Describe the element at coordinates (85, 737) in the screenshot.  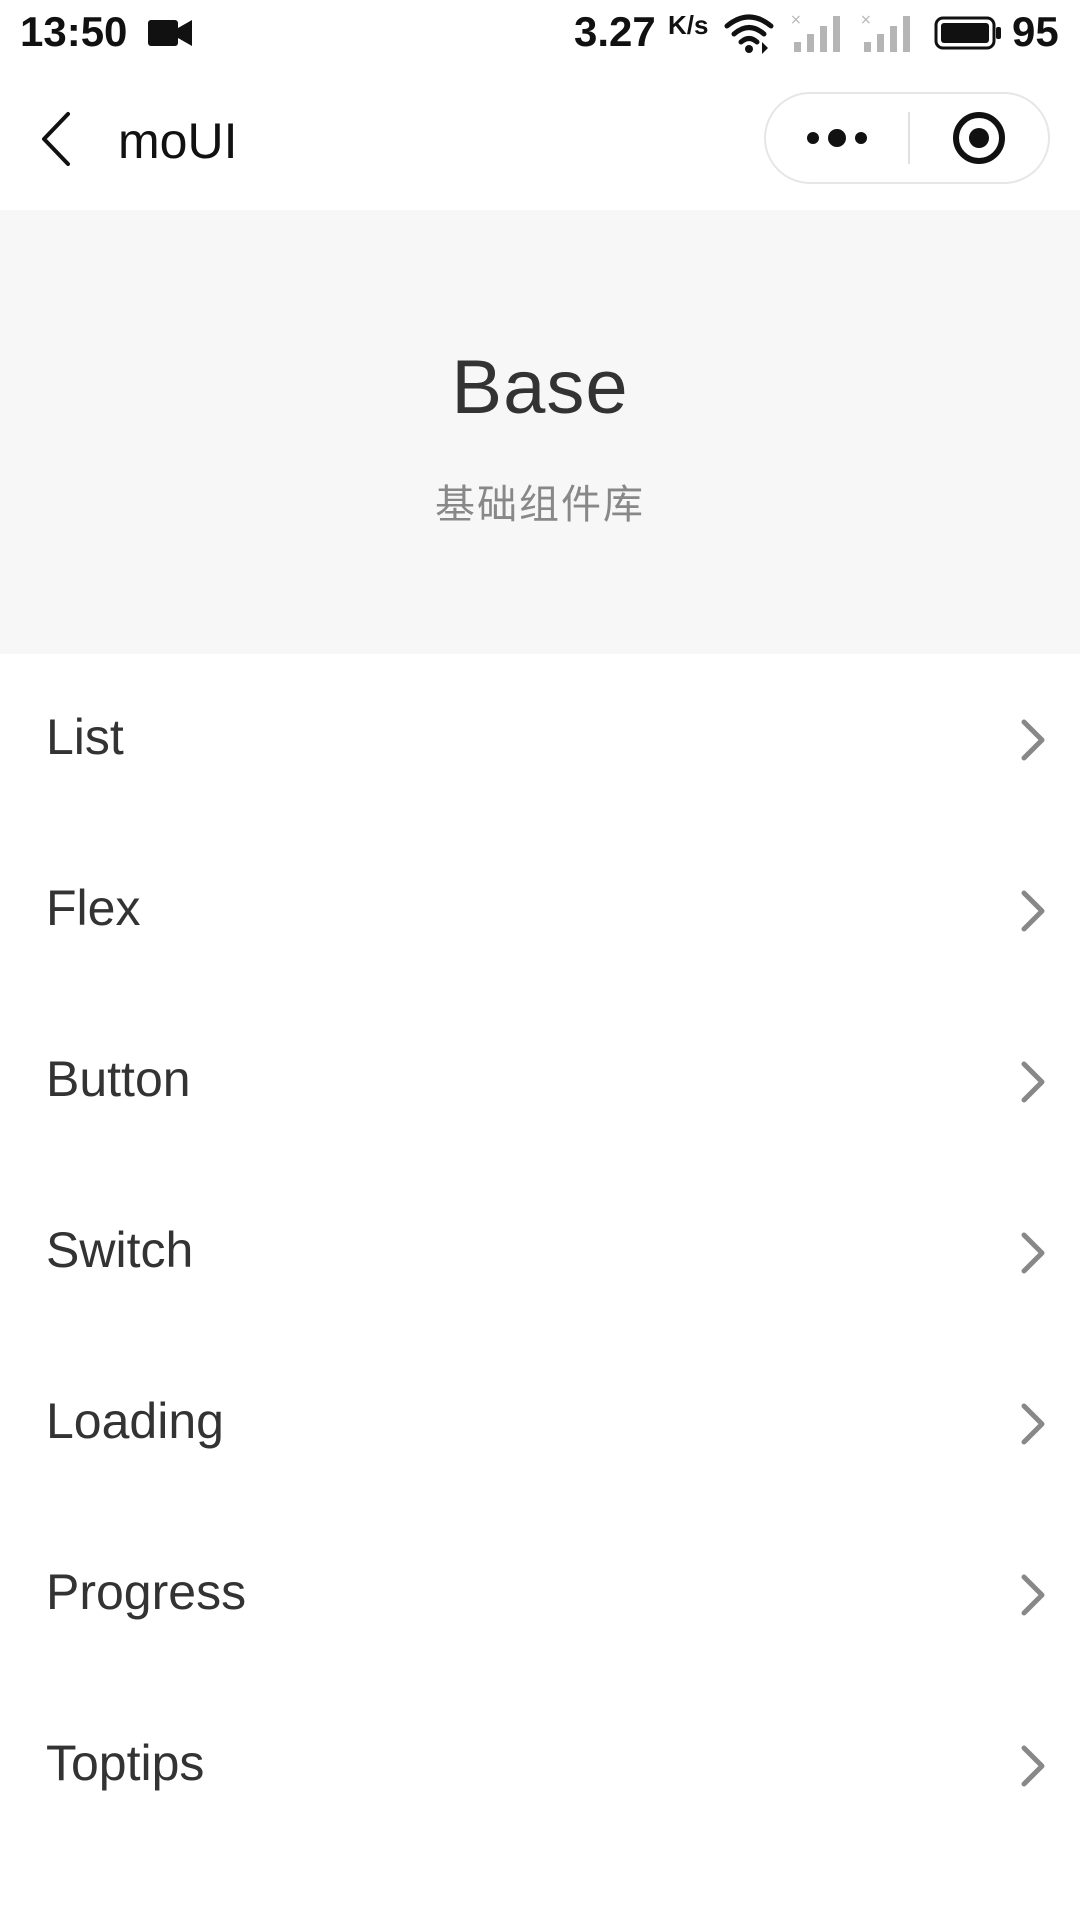
I see `list-item-label: List` at that location.